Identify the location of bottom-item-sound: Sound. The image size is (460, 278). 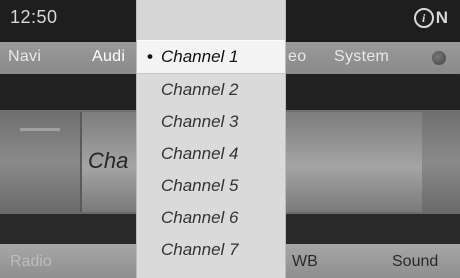
(415, 262).